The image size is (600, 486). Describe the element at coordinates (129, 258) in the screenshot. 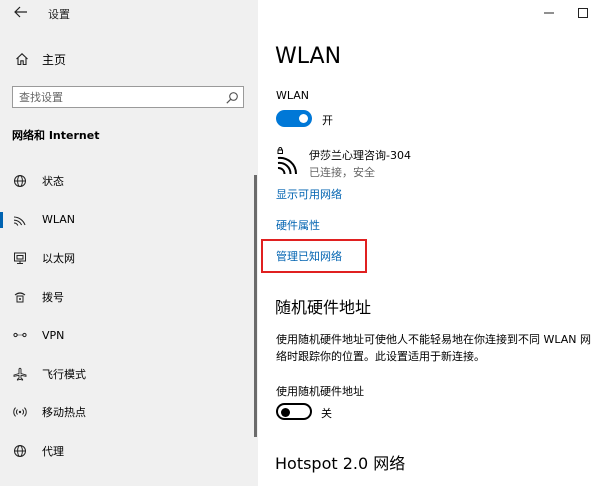

I see `sidebar-item-ethernet: 以太网` at that location.